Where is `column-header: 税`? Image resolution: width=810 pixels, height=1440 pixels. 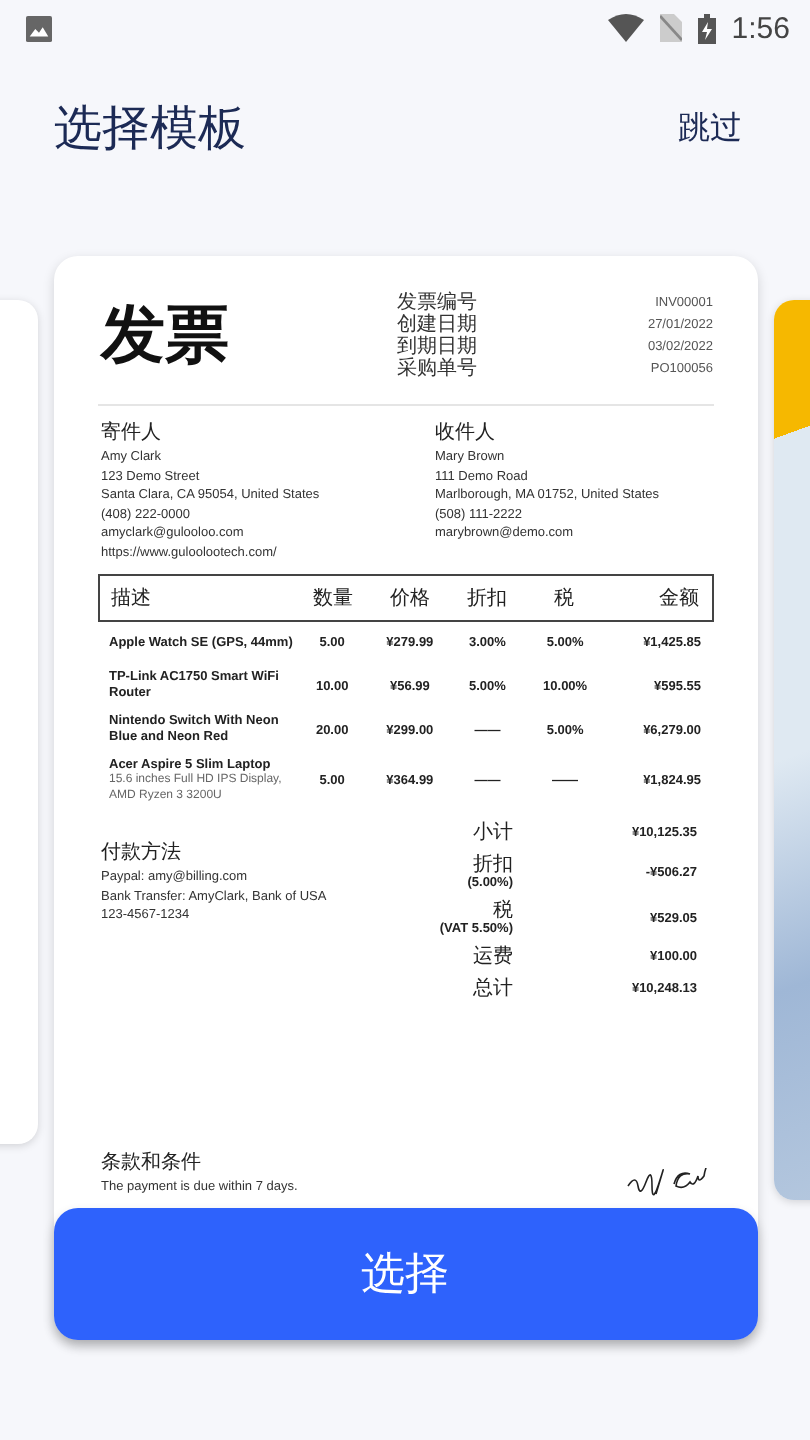
column-header: 税 is located at coordinates (564, 598).